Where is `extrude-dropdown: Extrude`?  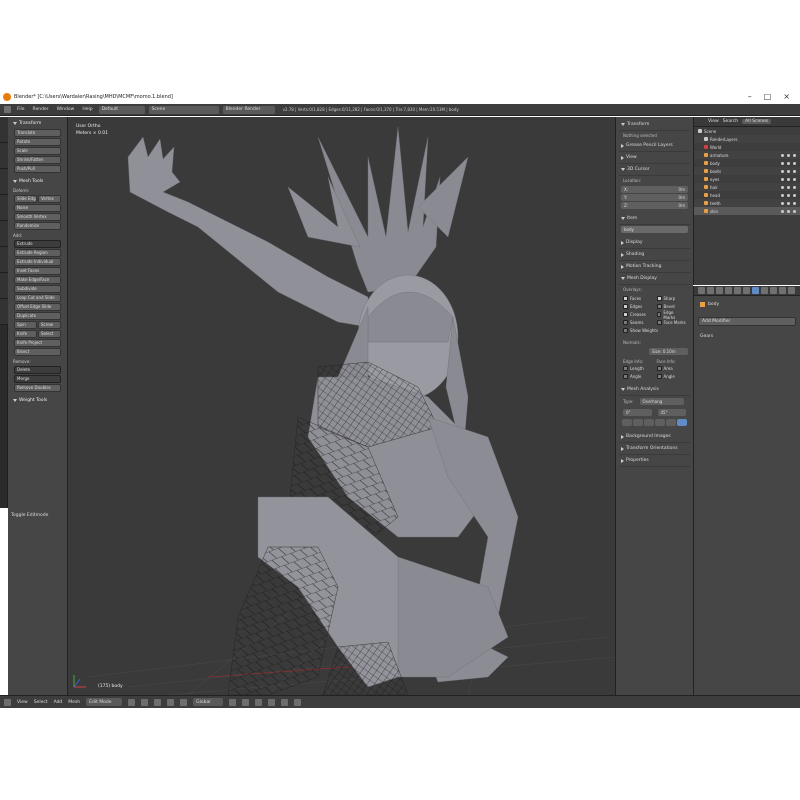
extrude-dropdown: Extrude is located at coordinates (37, 244).